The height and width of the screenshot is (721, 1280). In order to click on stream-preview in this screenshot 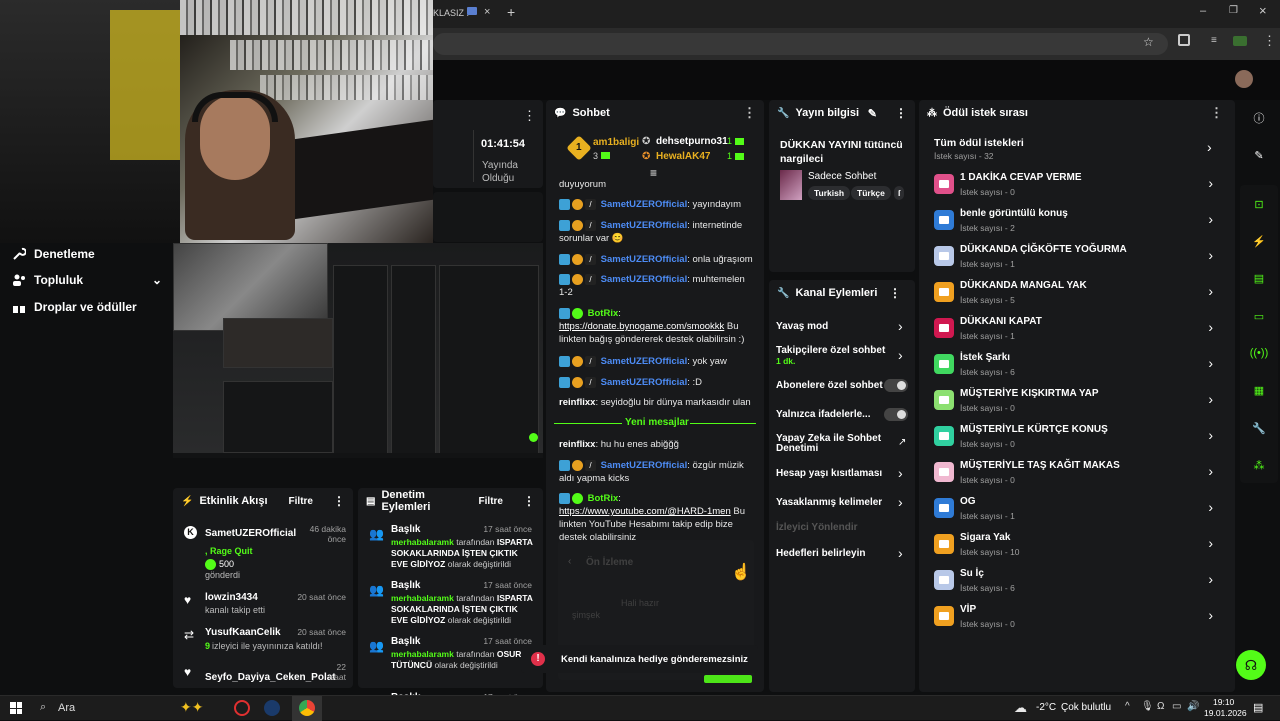, I will do `click(358, 350)`.